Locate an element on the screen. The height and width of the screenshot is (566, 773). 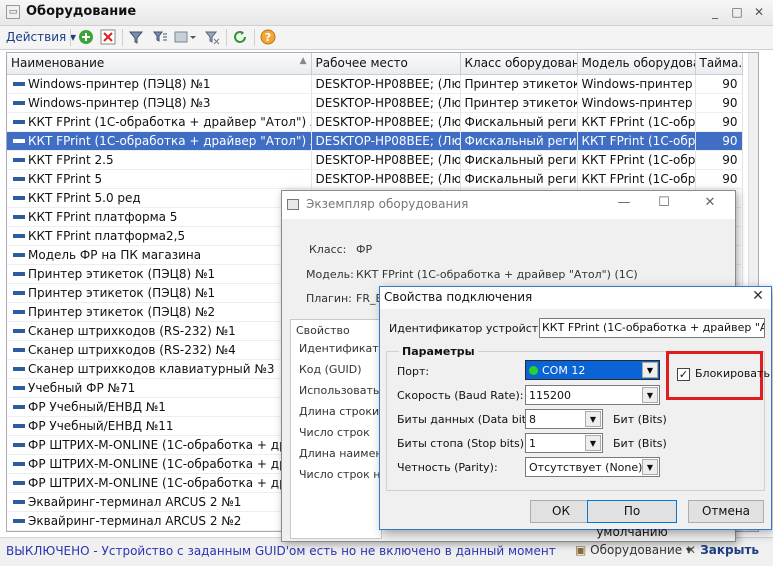
data-bits-select: 8 ▼ is located at coordinates (564, 419).